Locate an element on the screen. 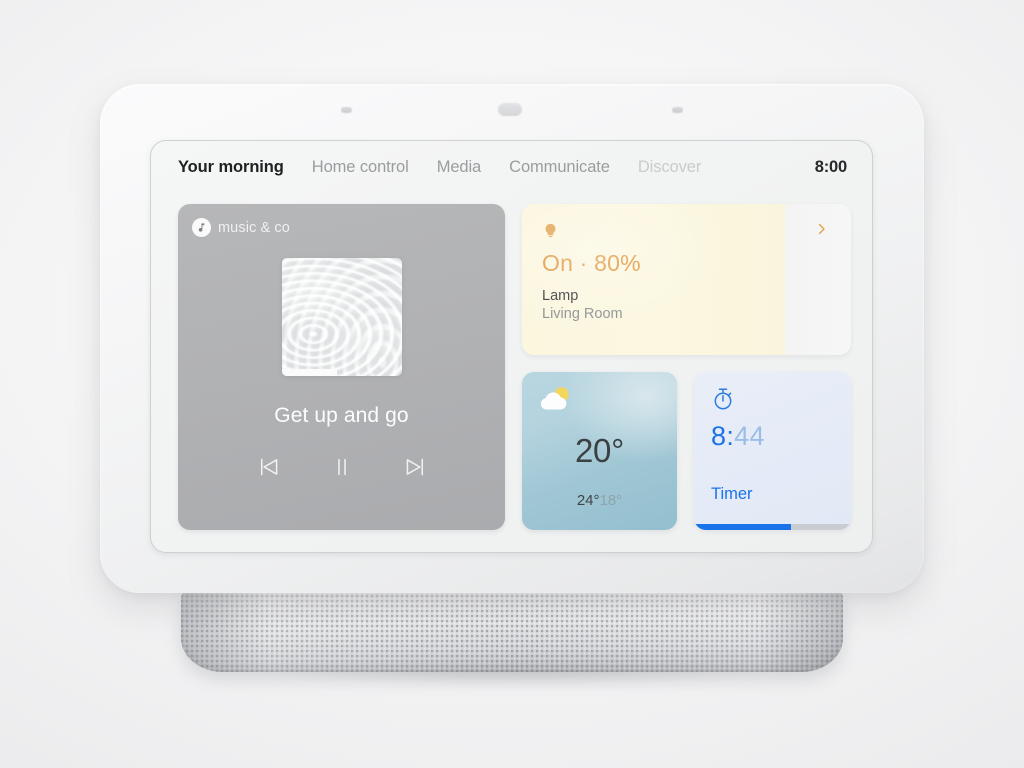 The width and height of the screenshot is (1024, 768). lamp-name: Lamp is located at coordinates (560, 296).